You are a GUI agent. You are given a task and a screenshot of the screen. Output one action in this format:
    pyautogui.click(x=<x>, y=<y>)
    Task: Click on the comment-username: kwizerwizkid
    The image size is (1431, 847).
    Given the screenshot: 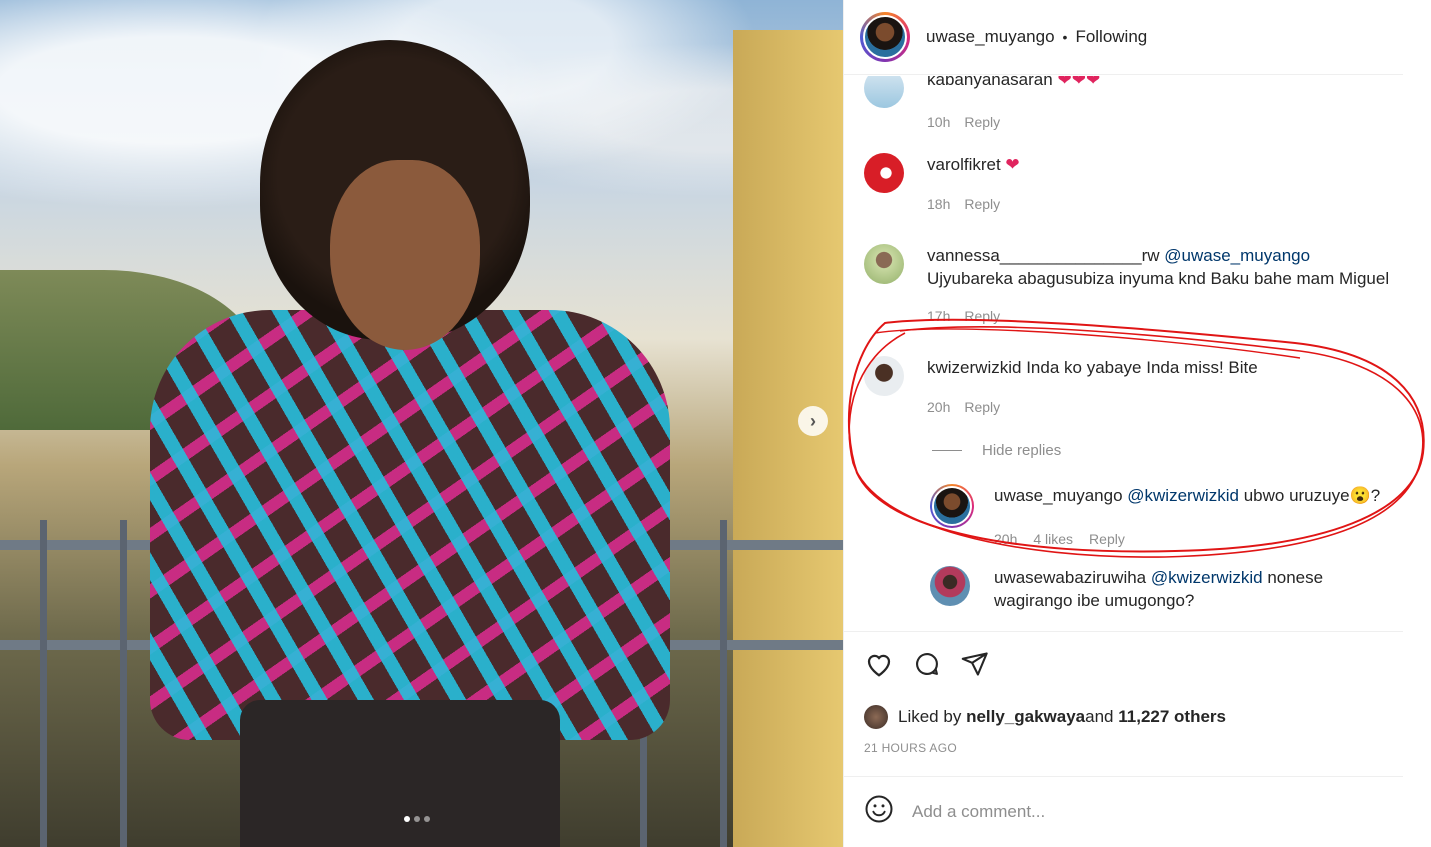 What is the action you would take?
    pyautogui.click(x=974, y=367)
    